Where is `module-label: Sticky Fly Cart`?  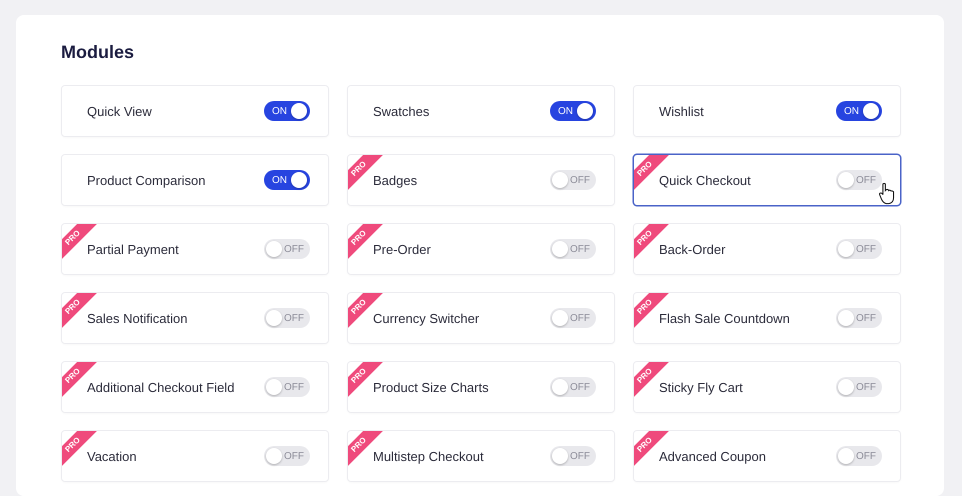
module-label: Sticky Fly Cart is located at coordinates (701, 387).